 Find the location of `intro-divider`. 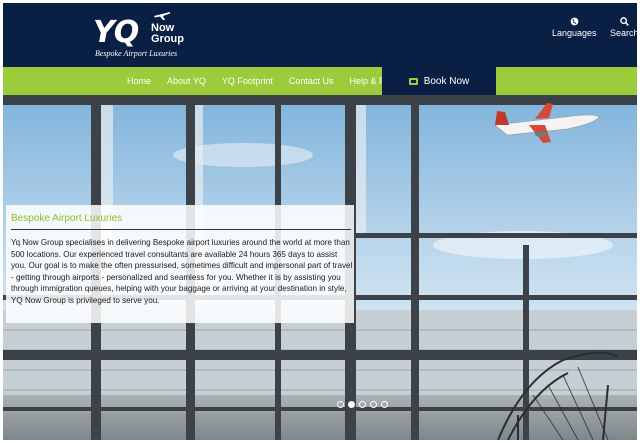

intro-divider is located at coordinates (181, 229).